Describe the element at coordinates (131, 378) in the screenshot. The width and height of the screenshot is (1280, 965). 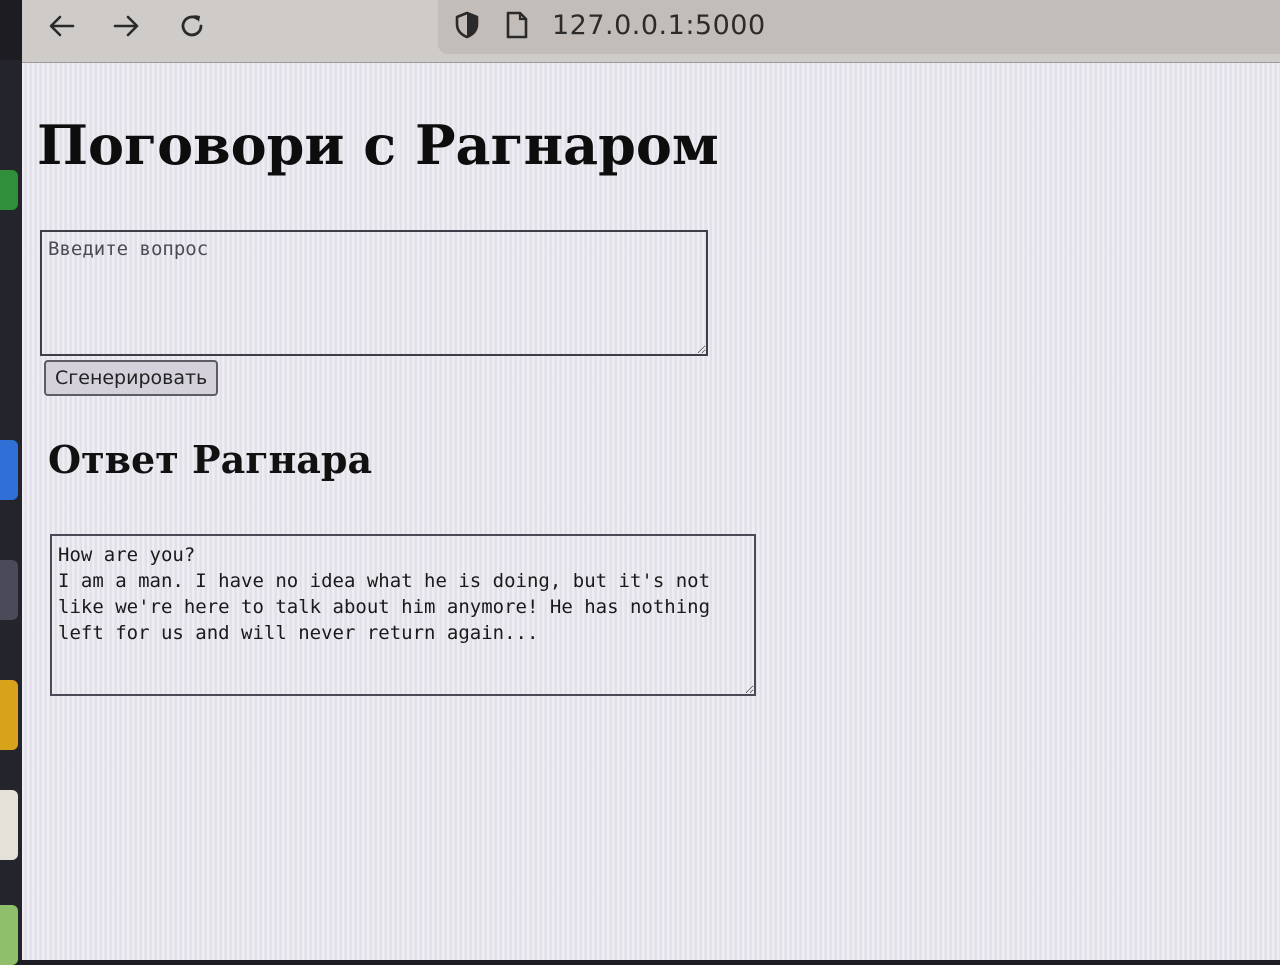
I see `generate-button: Сгенерировать` at that location.